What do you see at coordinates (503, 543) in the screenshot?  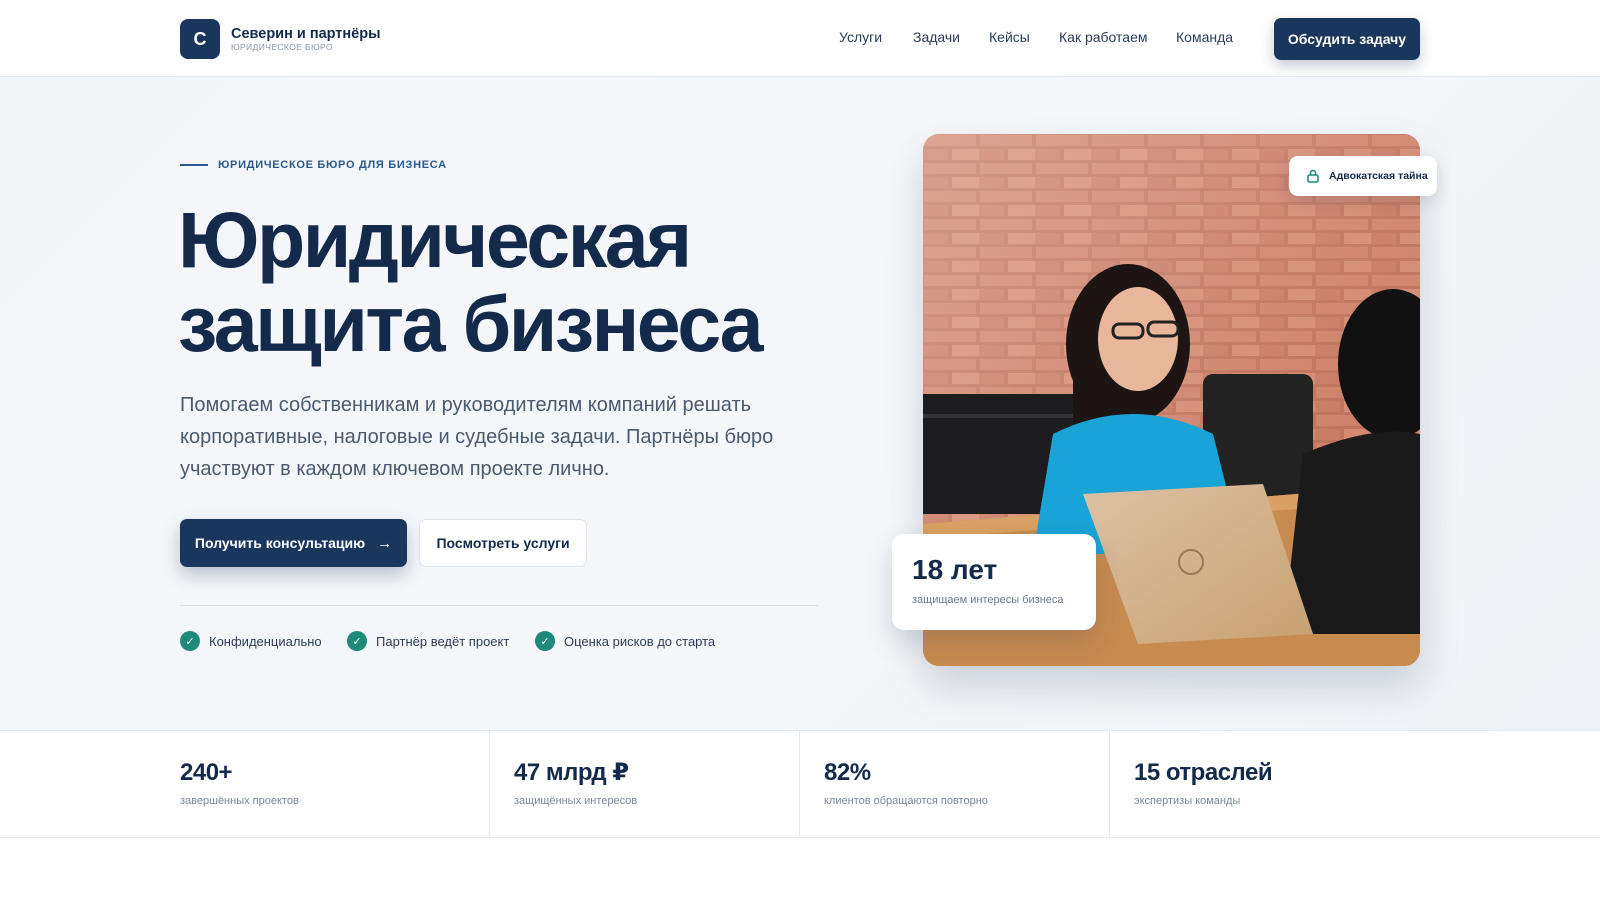 I see `view-services-button: Посмотреть услуги` at bounding box center [503, 543].